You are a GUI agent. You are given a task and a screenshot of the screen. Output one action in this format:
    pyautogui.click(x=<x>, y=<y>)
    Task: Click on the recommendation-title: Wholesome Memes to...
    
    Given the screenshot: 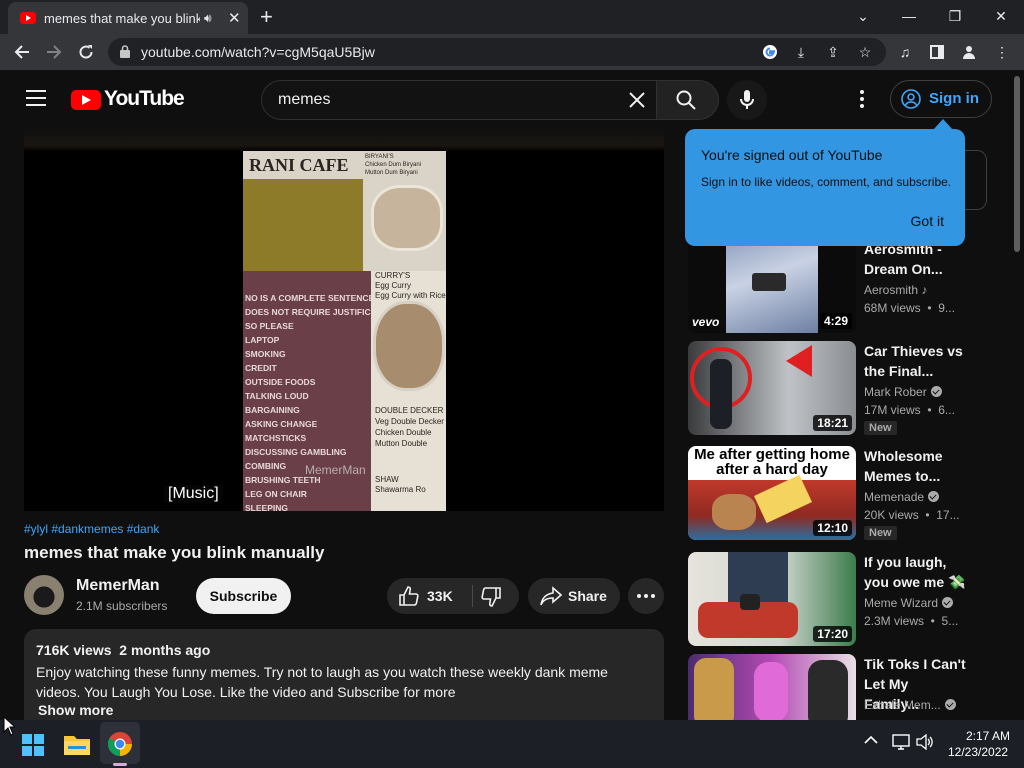 What is the action you would take?
    pyautogui.click(x=915, y=466)
    